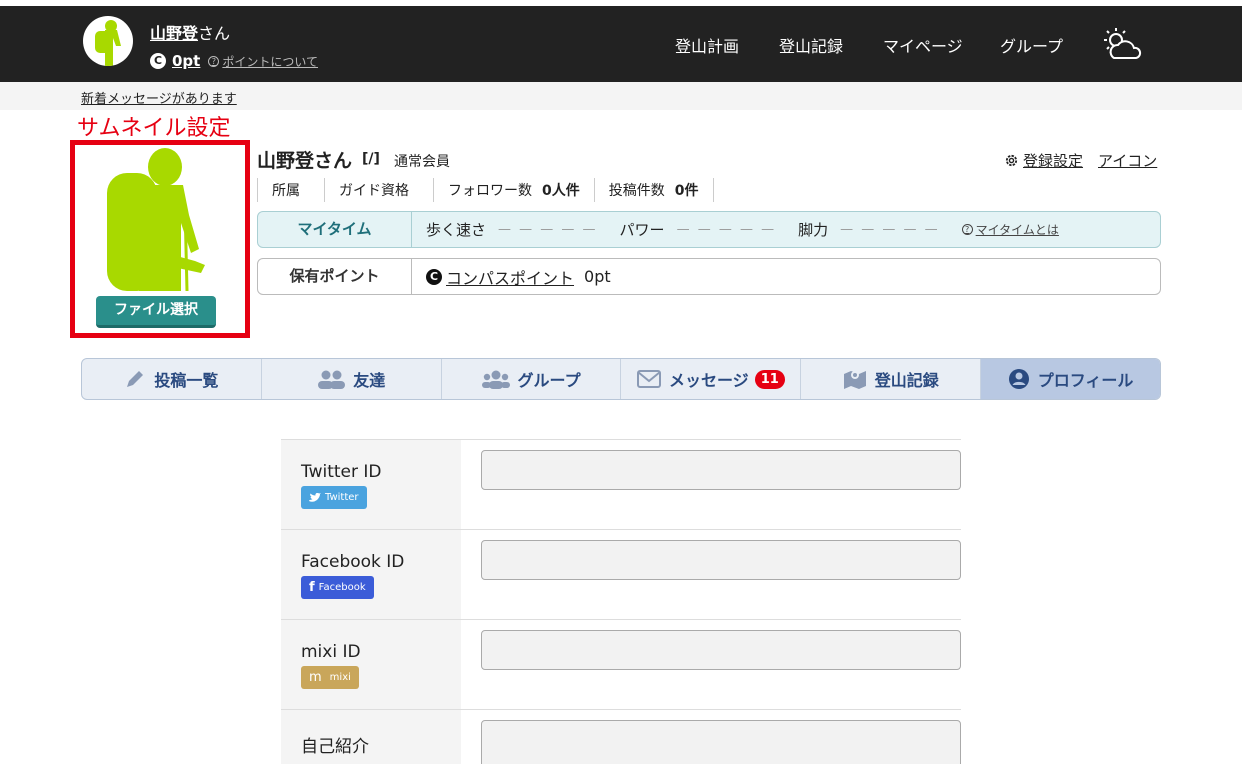 Image resolution: width=1242 pixels, height=764 pixels. What do you see at coordinates (371, 159) in the screenshot?
I see `profile-slash: [/]` at bounding box center [371, 159].